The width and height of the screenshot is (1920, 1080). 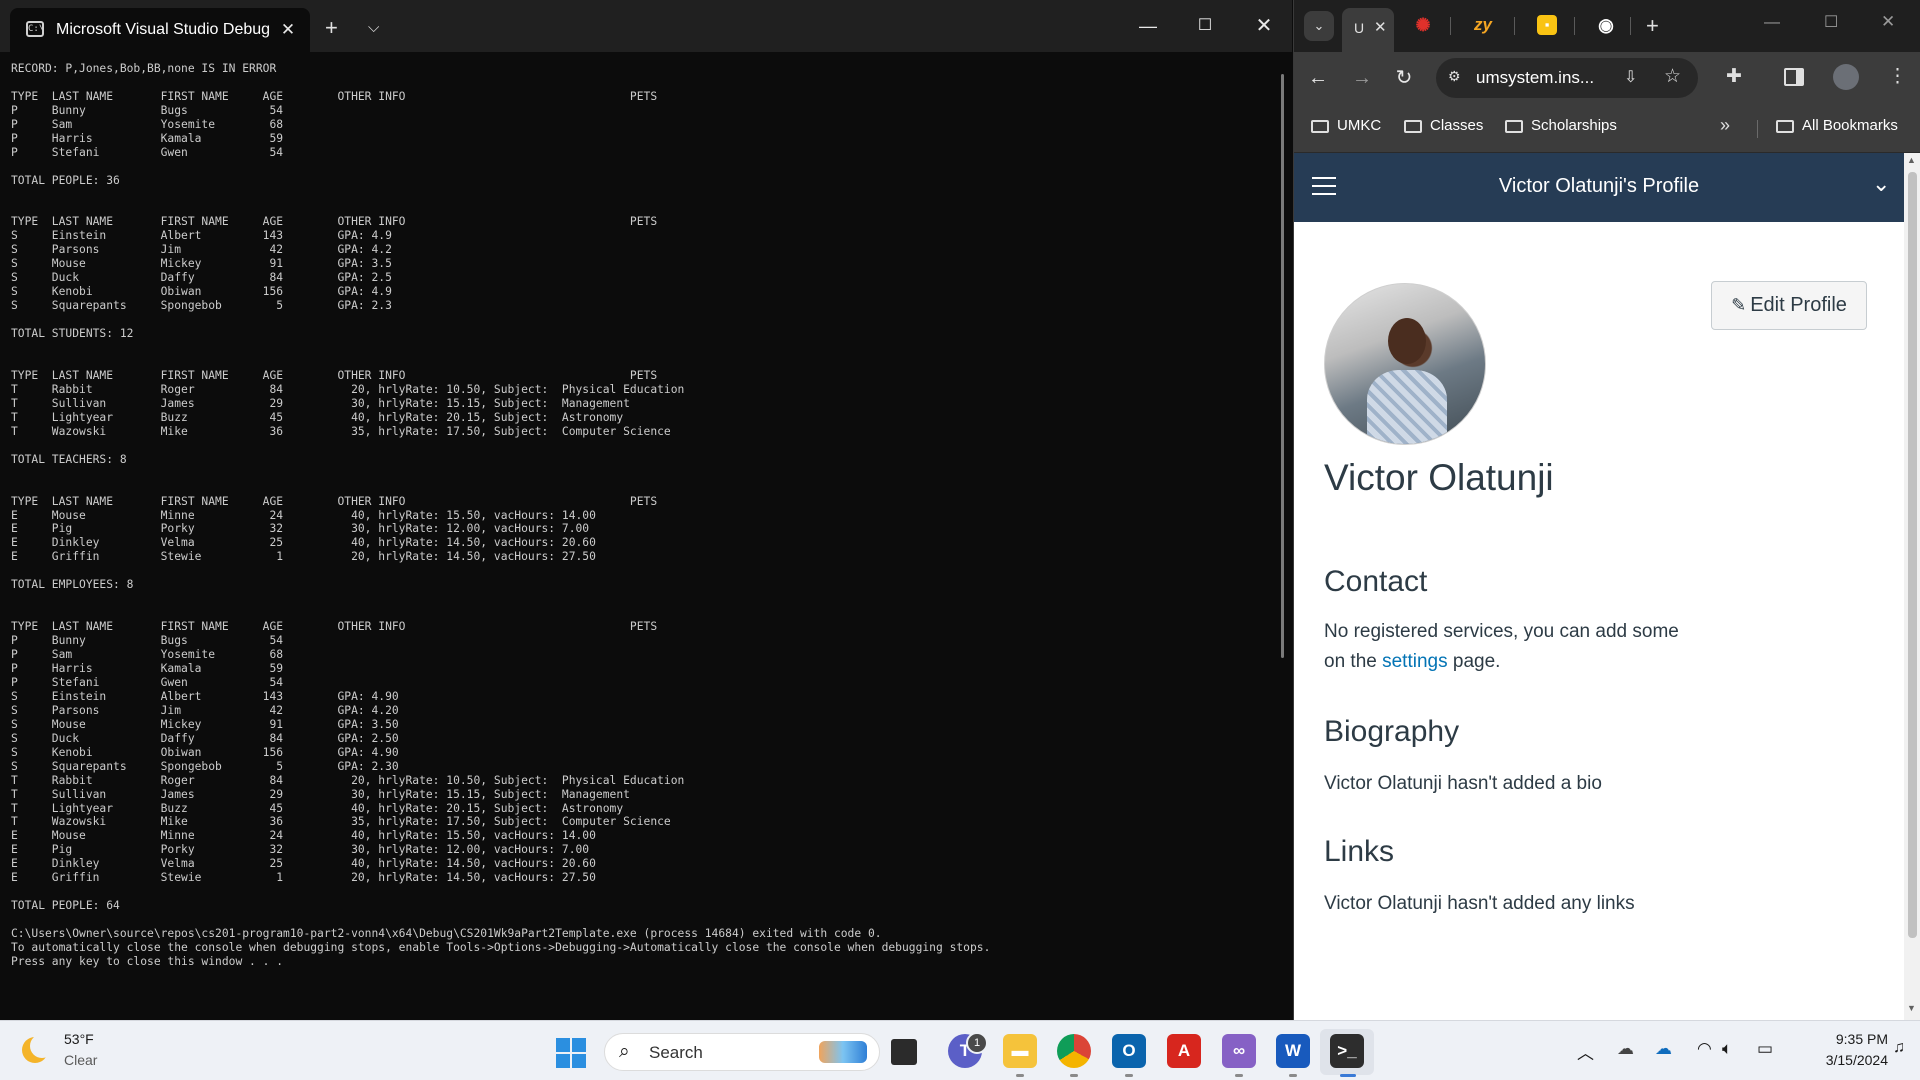 What do you see at coordinates (1625, 1049) in the screenshot?
I see `onedrive-personal-icon: ☁` at bounding box center [1625, 1049].